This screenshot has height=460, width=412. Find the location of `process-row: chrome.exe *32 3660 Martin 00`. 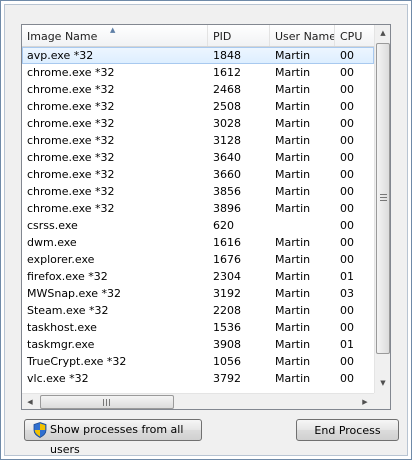

process-row: chrome.exe *32 3660 Martin 00 is located at coordinates (198, 174).